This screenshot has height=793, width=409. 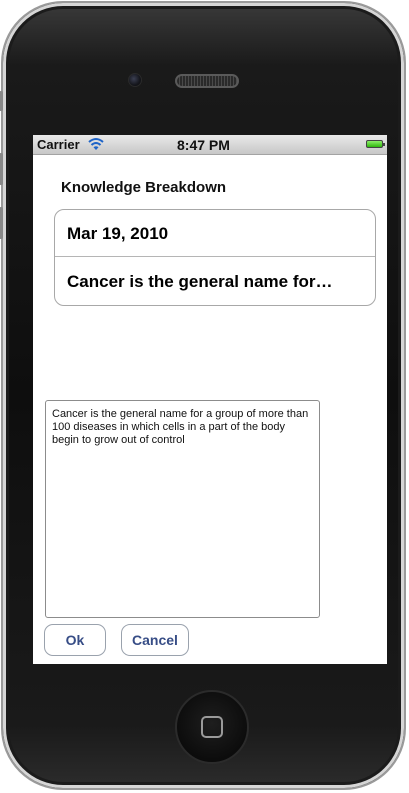 What do you see at coordinates (96, 144) in the screenshot?
I see `wifi-icon` at bounding box center [96, 144].